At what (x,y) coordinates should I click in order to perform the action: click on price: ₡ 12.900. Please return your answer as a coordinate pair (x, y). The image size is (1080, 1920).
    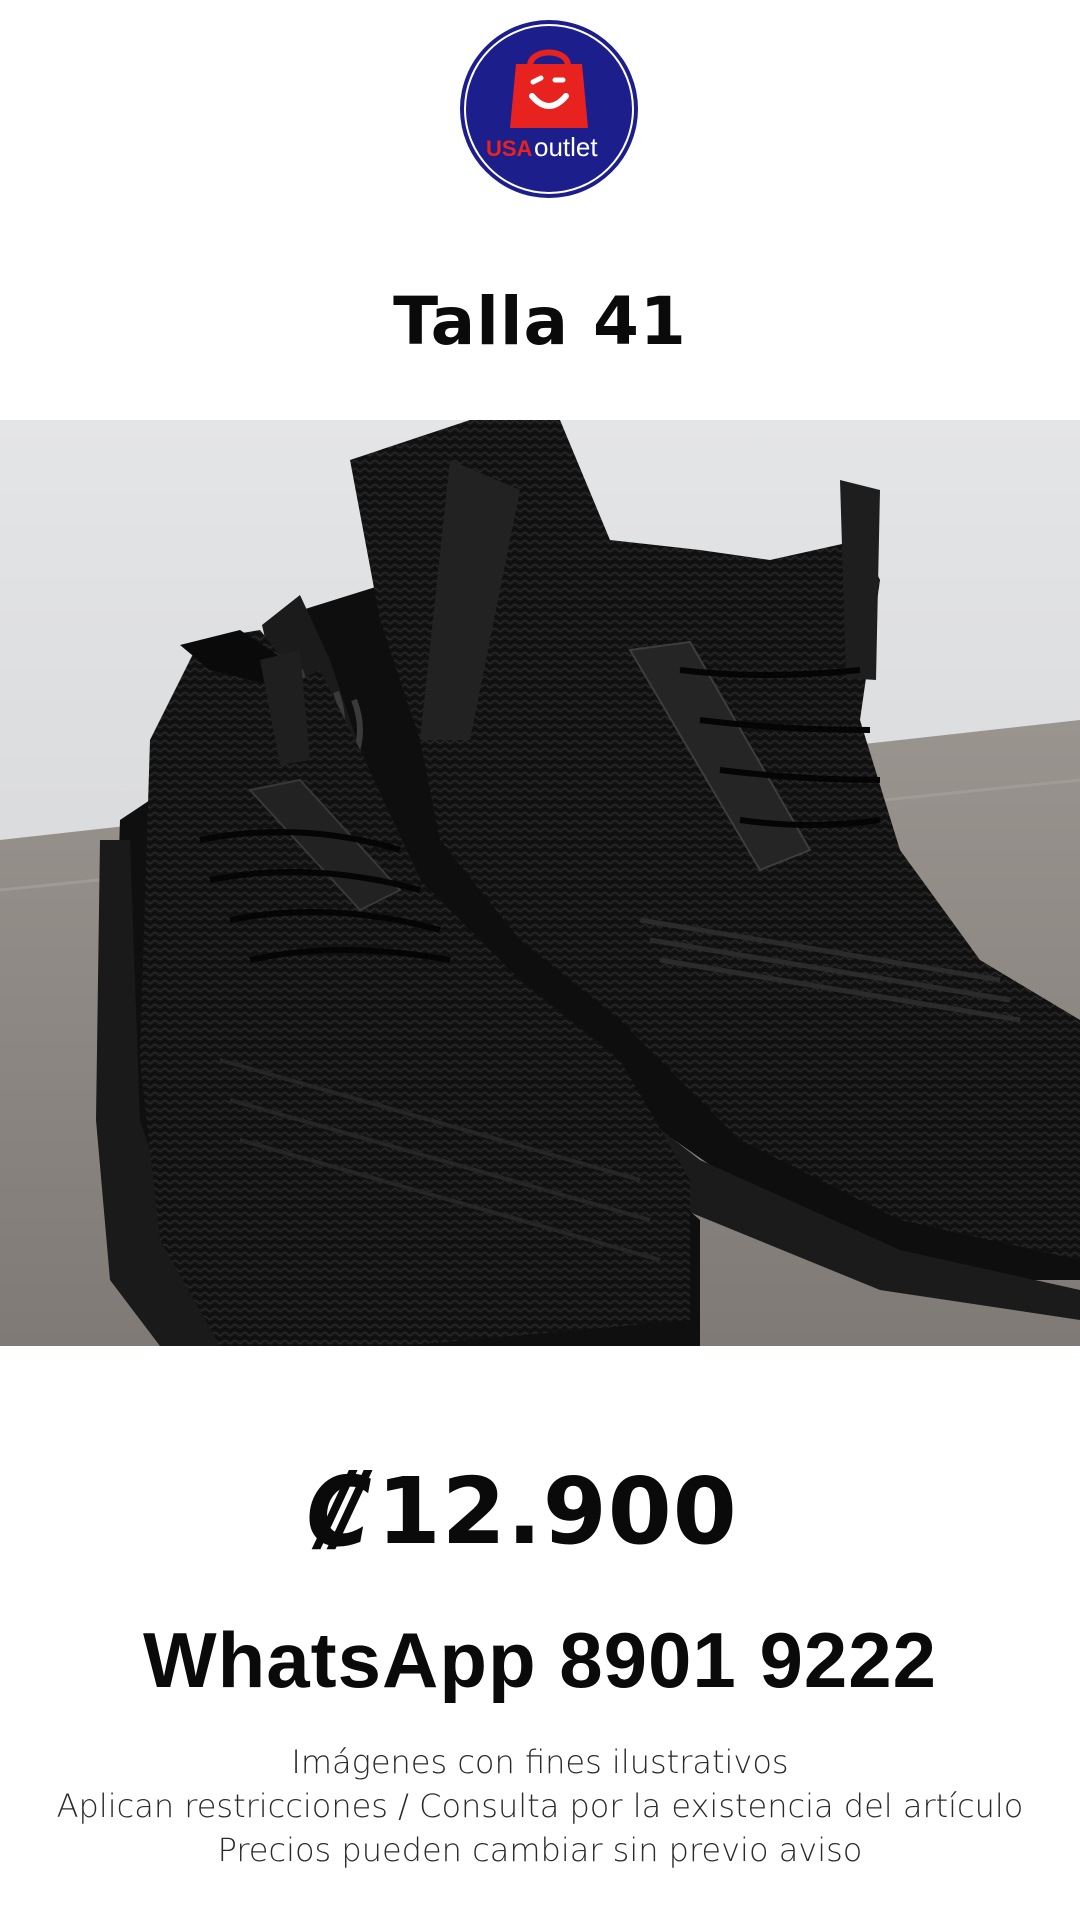
    Looking at the image, I should click on (522, 1512).